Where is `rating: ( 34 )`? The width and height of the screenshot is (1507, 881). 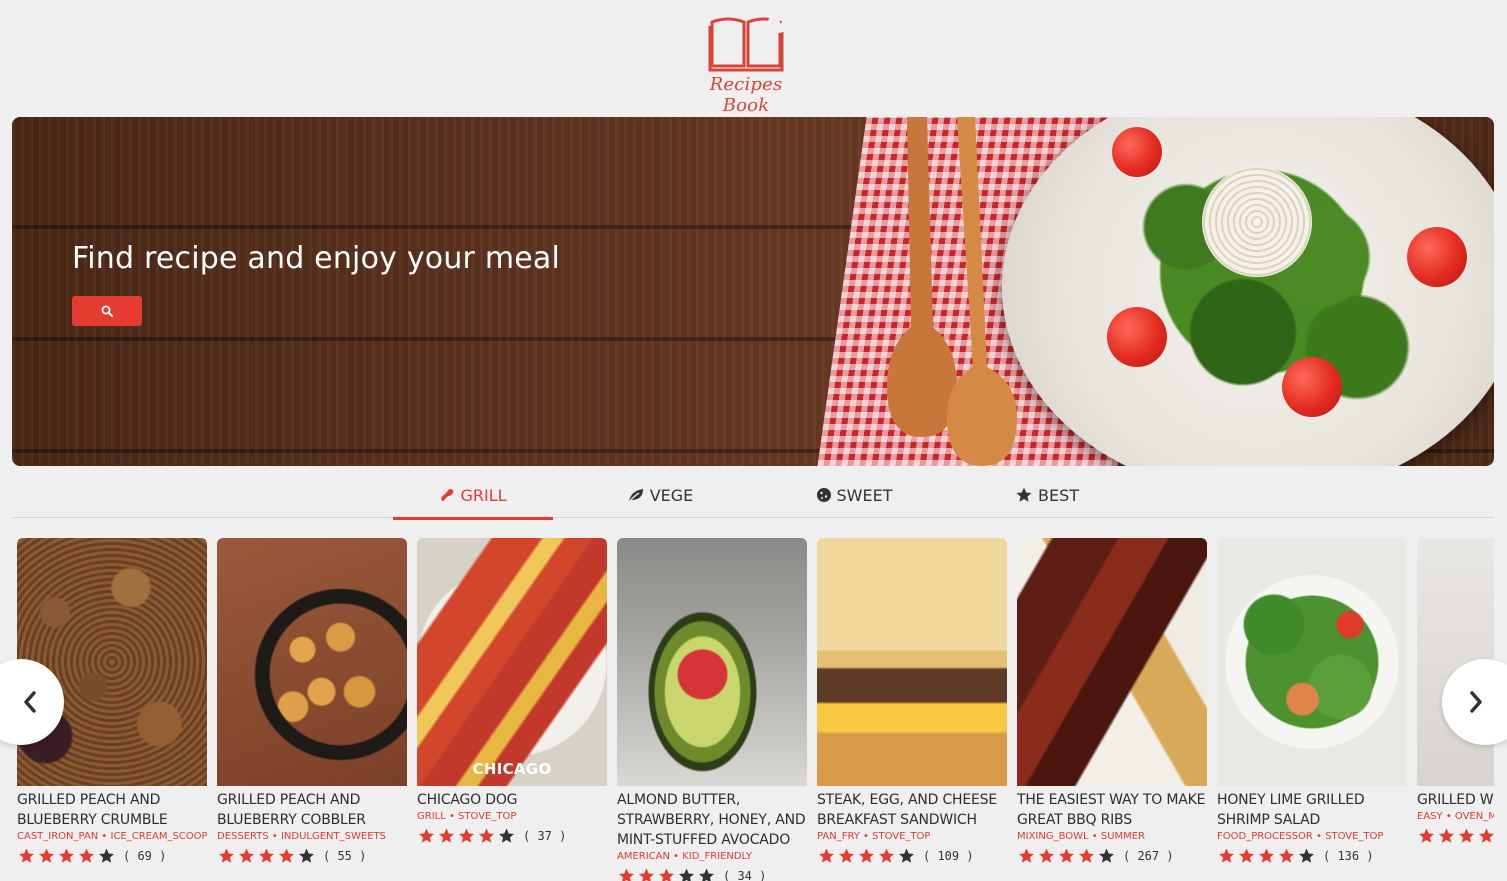
rating: ( 34 ) is located at coordinates (712, 874).